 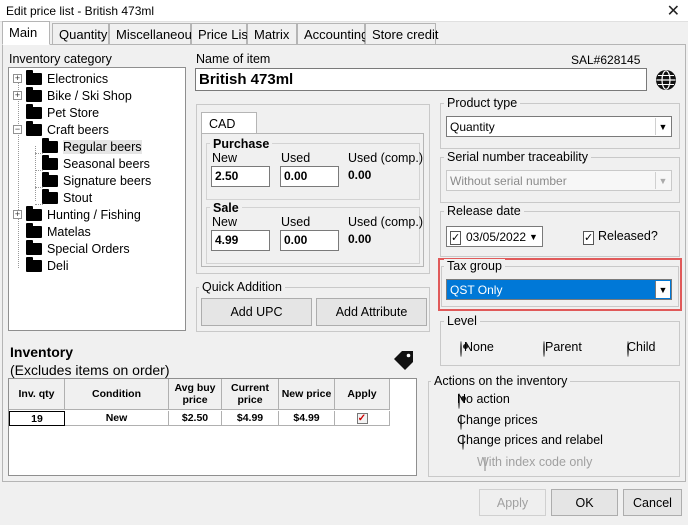 I want to click on level-child-label: Child, so click(x=641, y=347).